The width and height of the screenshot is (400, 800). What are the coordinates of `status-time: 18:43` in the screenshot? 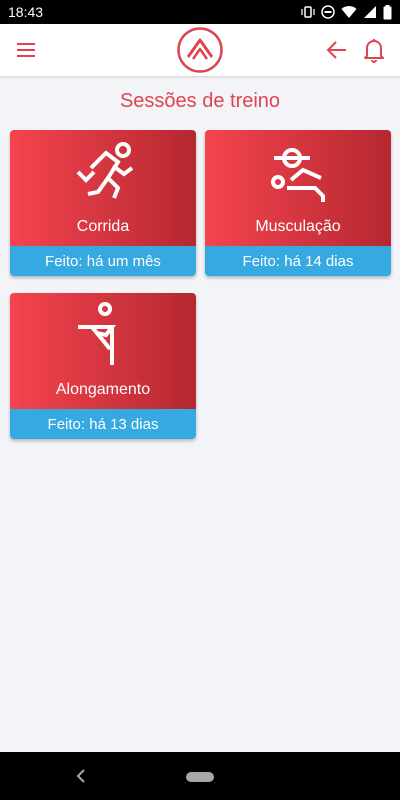 It's located at (26, 12).